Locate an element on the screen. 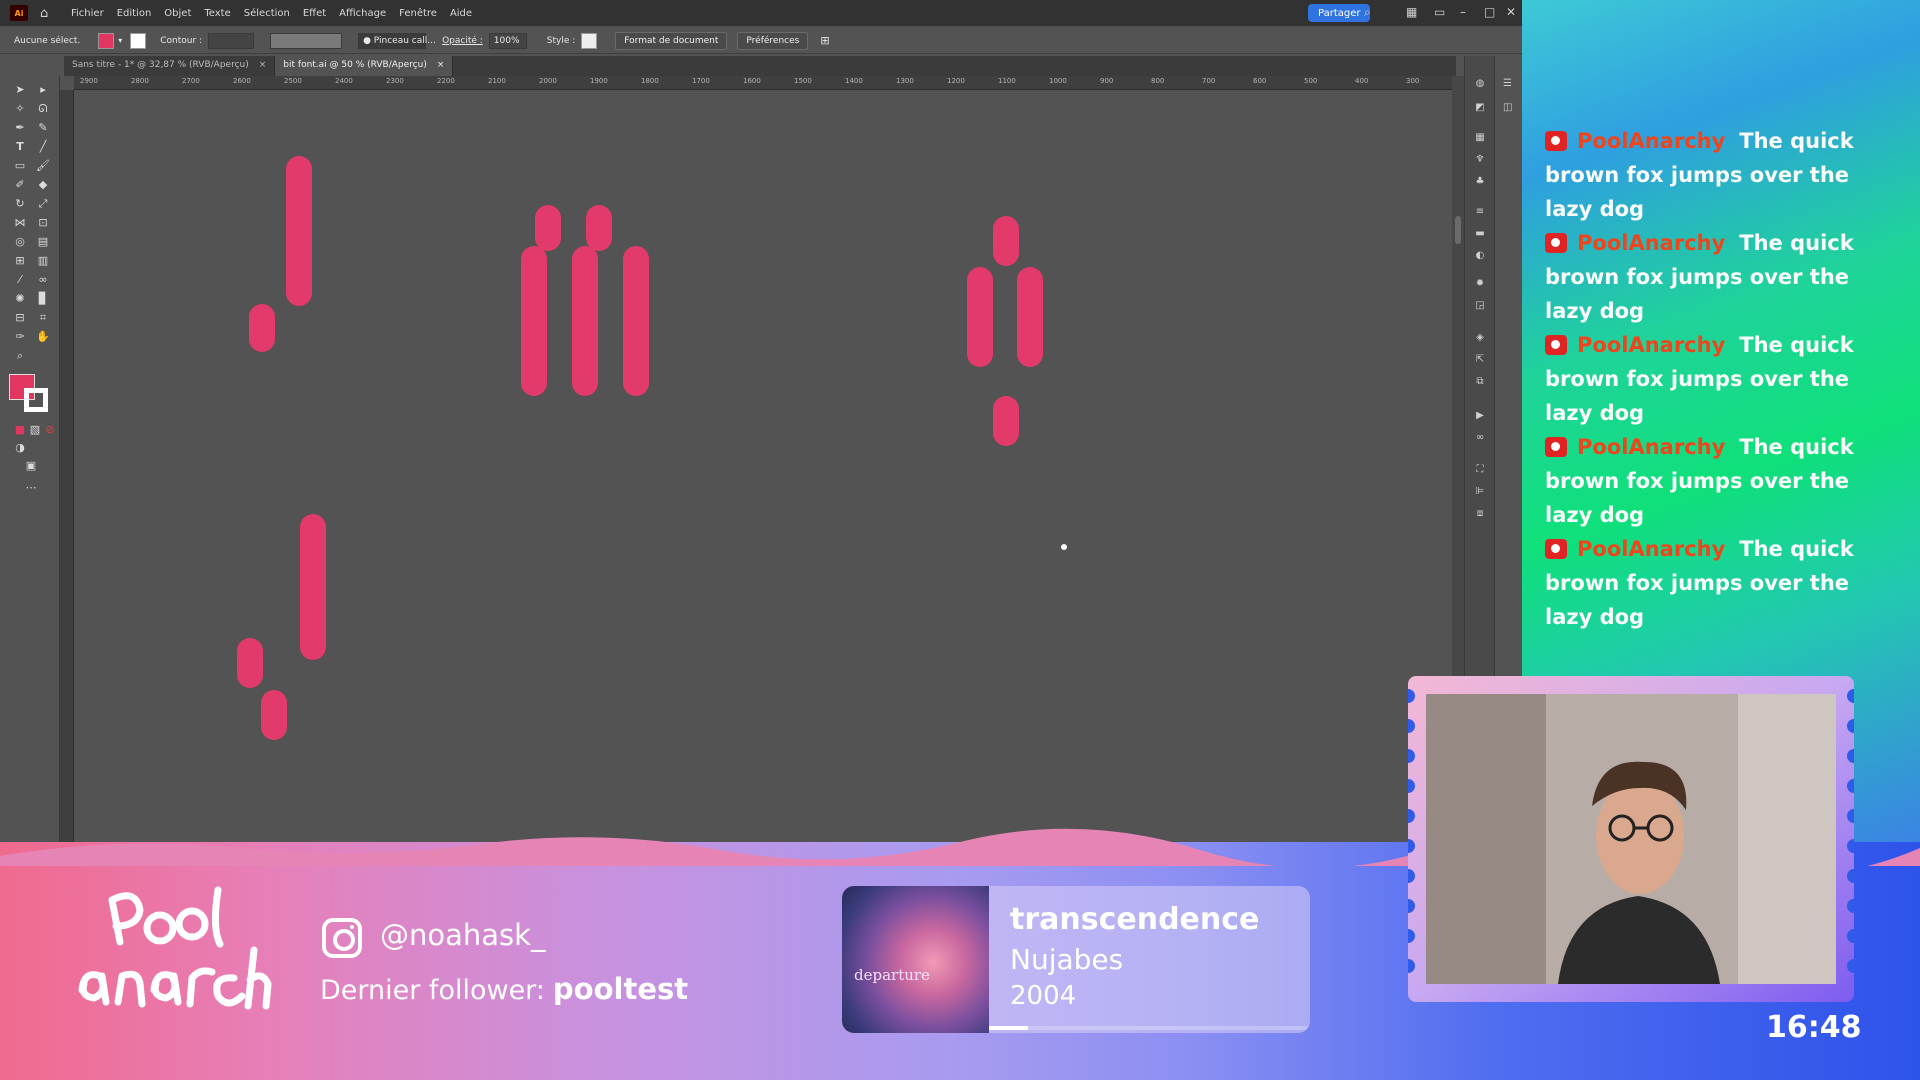  lasso-icon: ᘏ is located at coordinates (43, 109).